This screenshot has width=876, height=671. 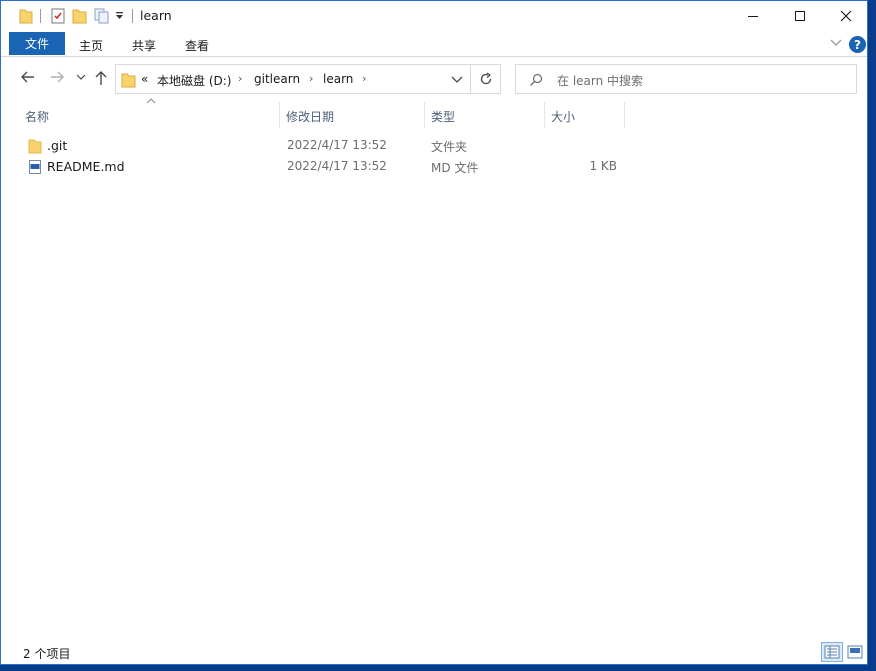 What do you see at coordinates (101, 78) in the screenshot?
I see `up-arrow-icon` at bounding box center [101, 78].